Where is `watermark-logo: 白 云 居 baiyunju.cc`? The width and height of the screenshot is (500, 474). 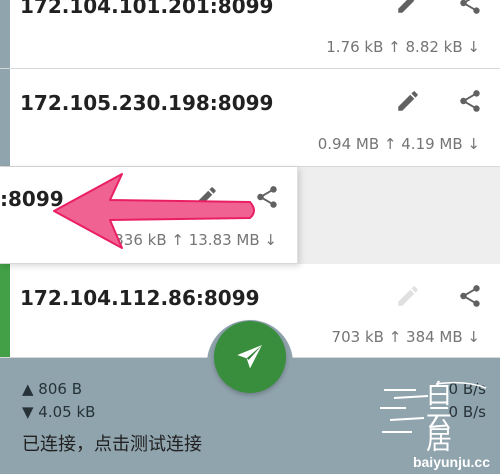 watermark-logo: 白 云 居 baiyunju.cc is located at coordinates (436, 426).